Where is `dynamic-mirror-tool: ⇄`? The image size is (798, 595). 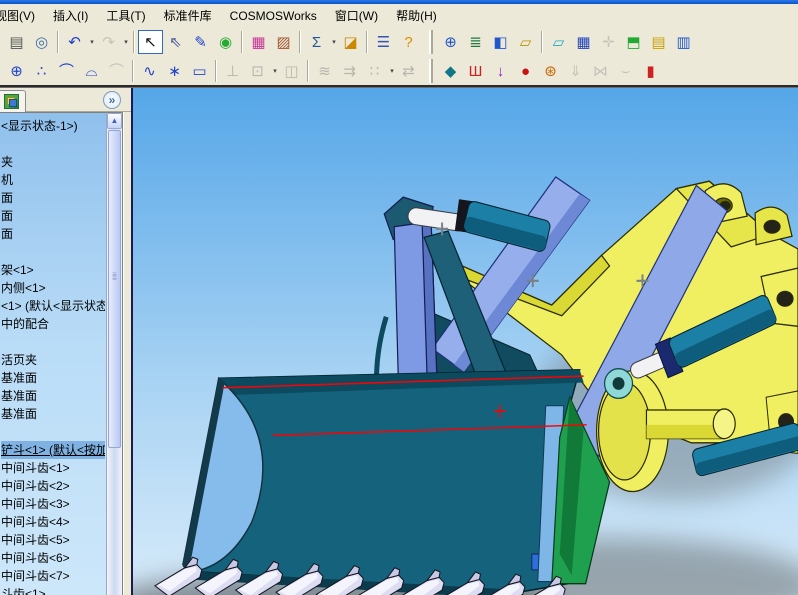 dynamic-mirror-tool: ⇄ is located at coordinates (408, 71).